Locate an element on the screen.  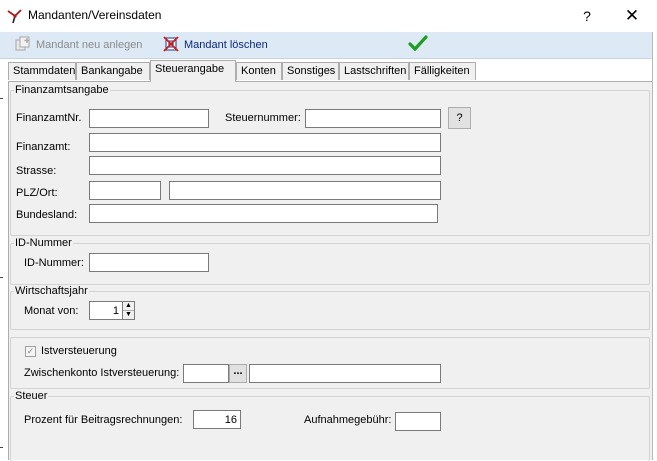
spin-down-icon: ▼ is located at coordinates (128, 315).